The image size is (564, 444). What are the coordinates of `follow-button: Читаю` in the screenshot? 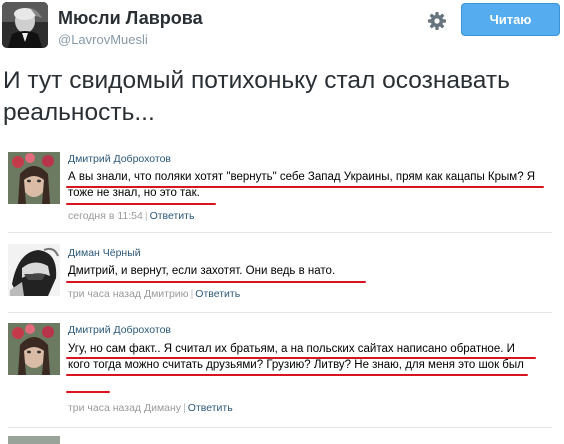 It's located at (510, 19).